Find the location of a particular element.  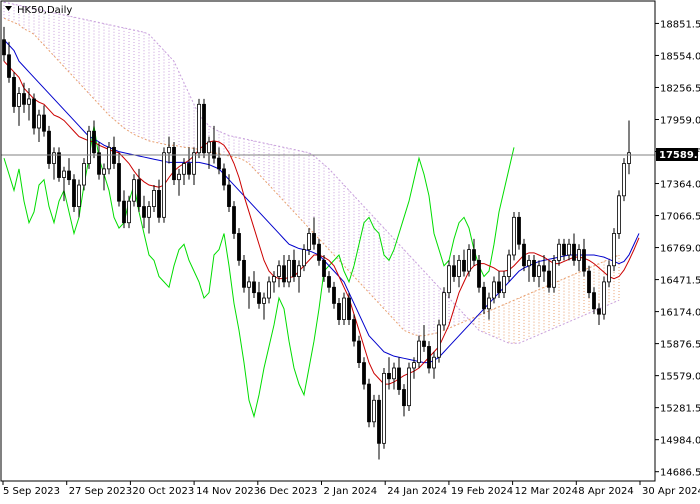

x-tick-label: 30 Apr 2024 is located at coordinates (671, 491).